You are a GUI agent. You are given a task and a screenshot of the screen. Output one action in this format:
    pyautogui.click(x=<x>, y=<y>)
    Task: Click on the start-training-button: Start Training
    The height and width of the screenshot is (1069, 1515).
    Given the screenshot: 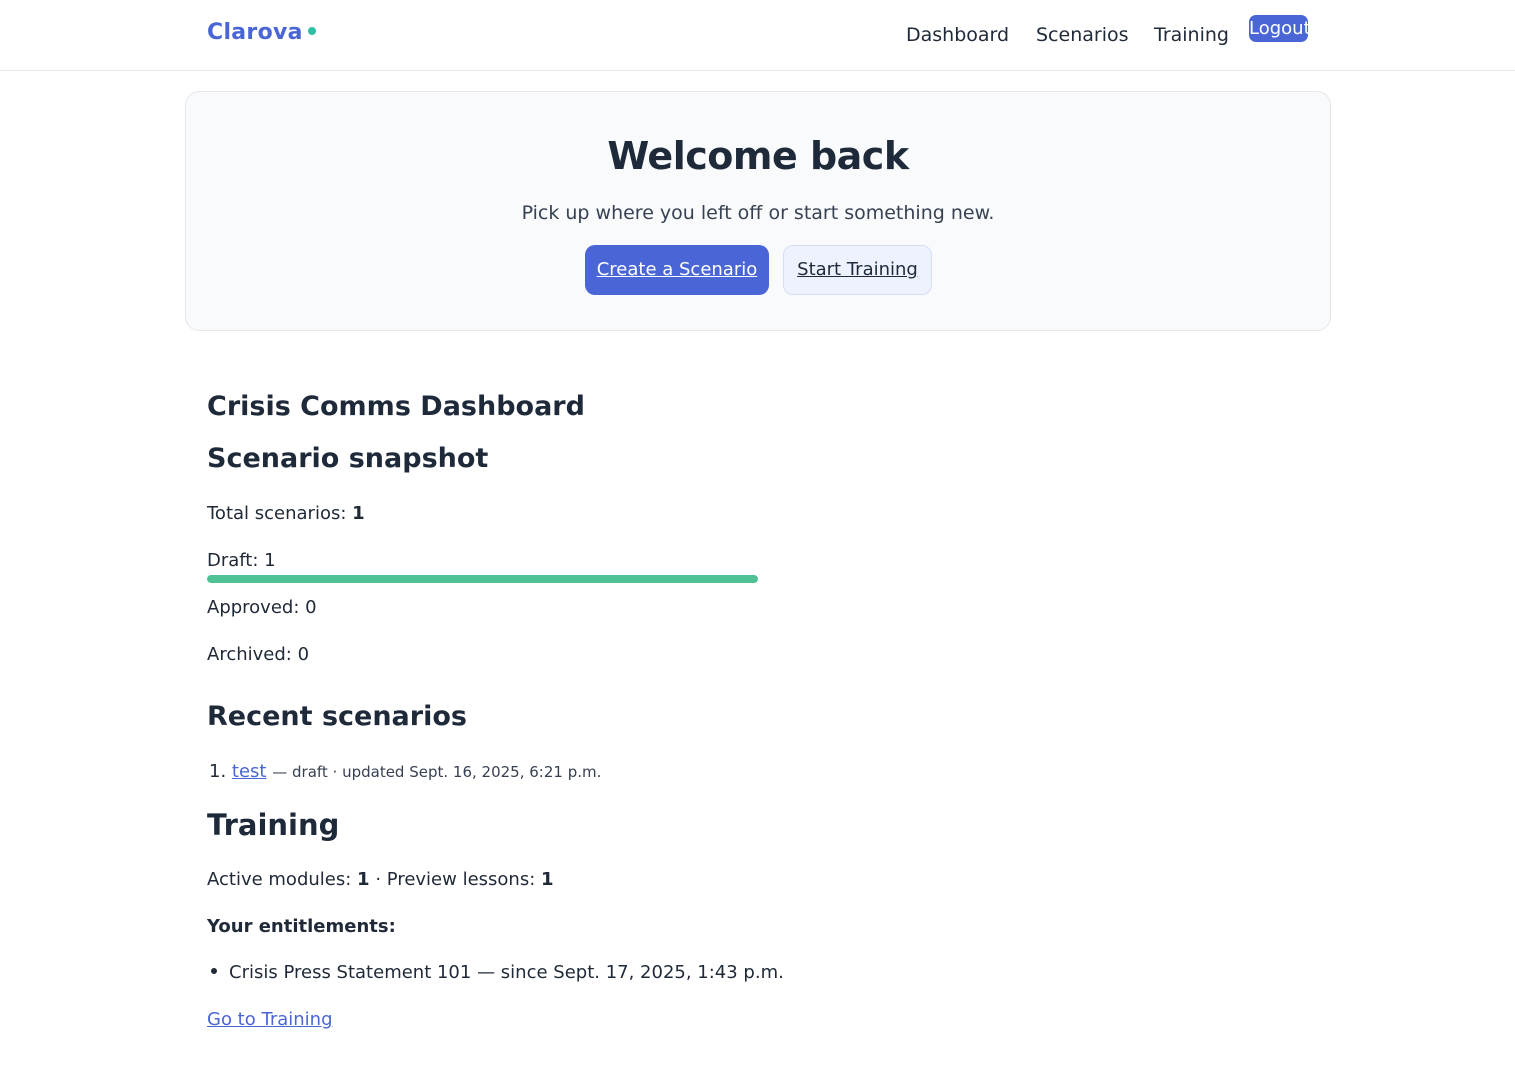 What is the action you would take?
    pyautogui.click(x=857, y=270)
    